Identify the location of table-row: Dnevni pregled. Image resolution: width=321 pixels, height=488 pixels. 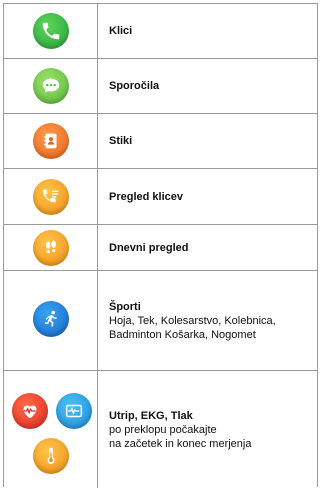
(160, 248).